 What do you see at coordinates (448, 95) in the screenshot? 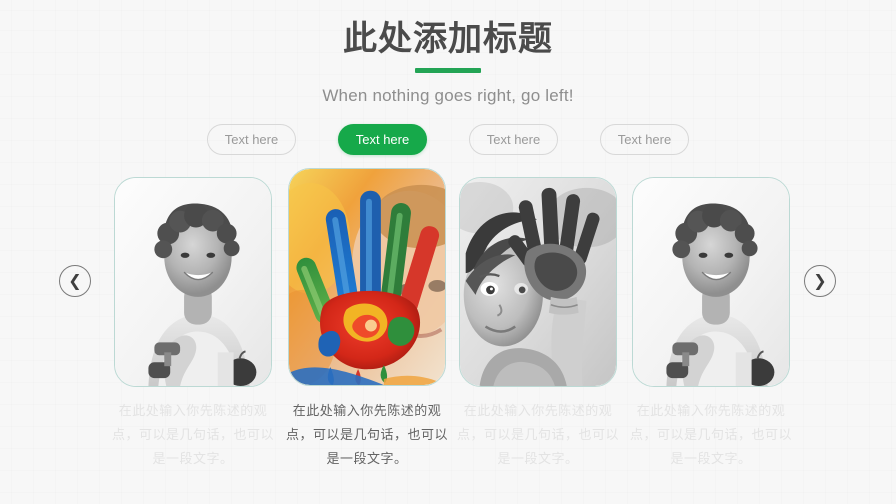
I see `page-subtitle: When nothing goes right, go left!` at bounding box center [448, 95].